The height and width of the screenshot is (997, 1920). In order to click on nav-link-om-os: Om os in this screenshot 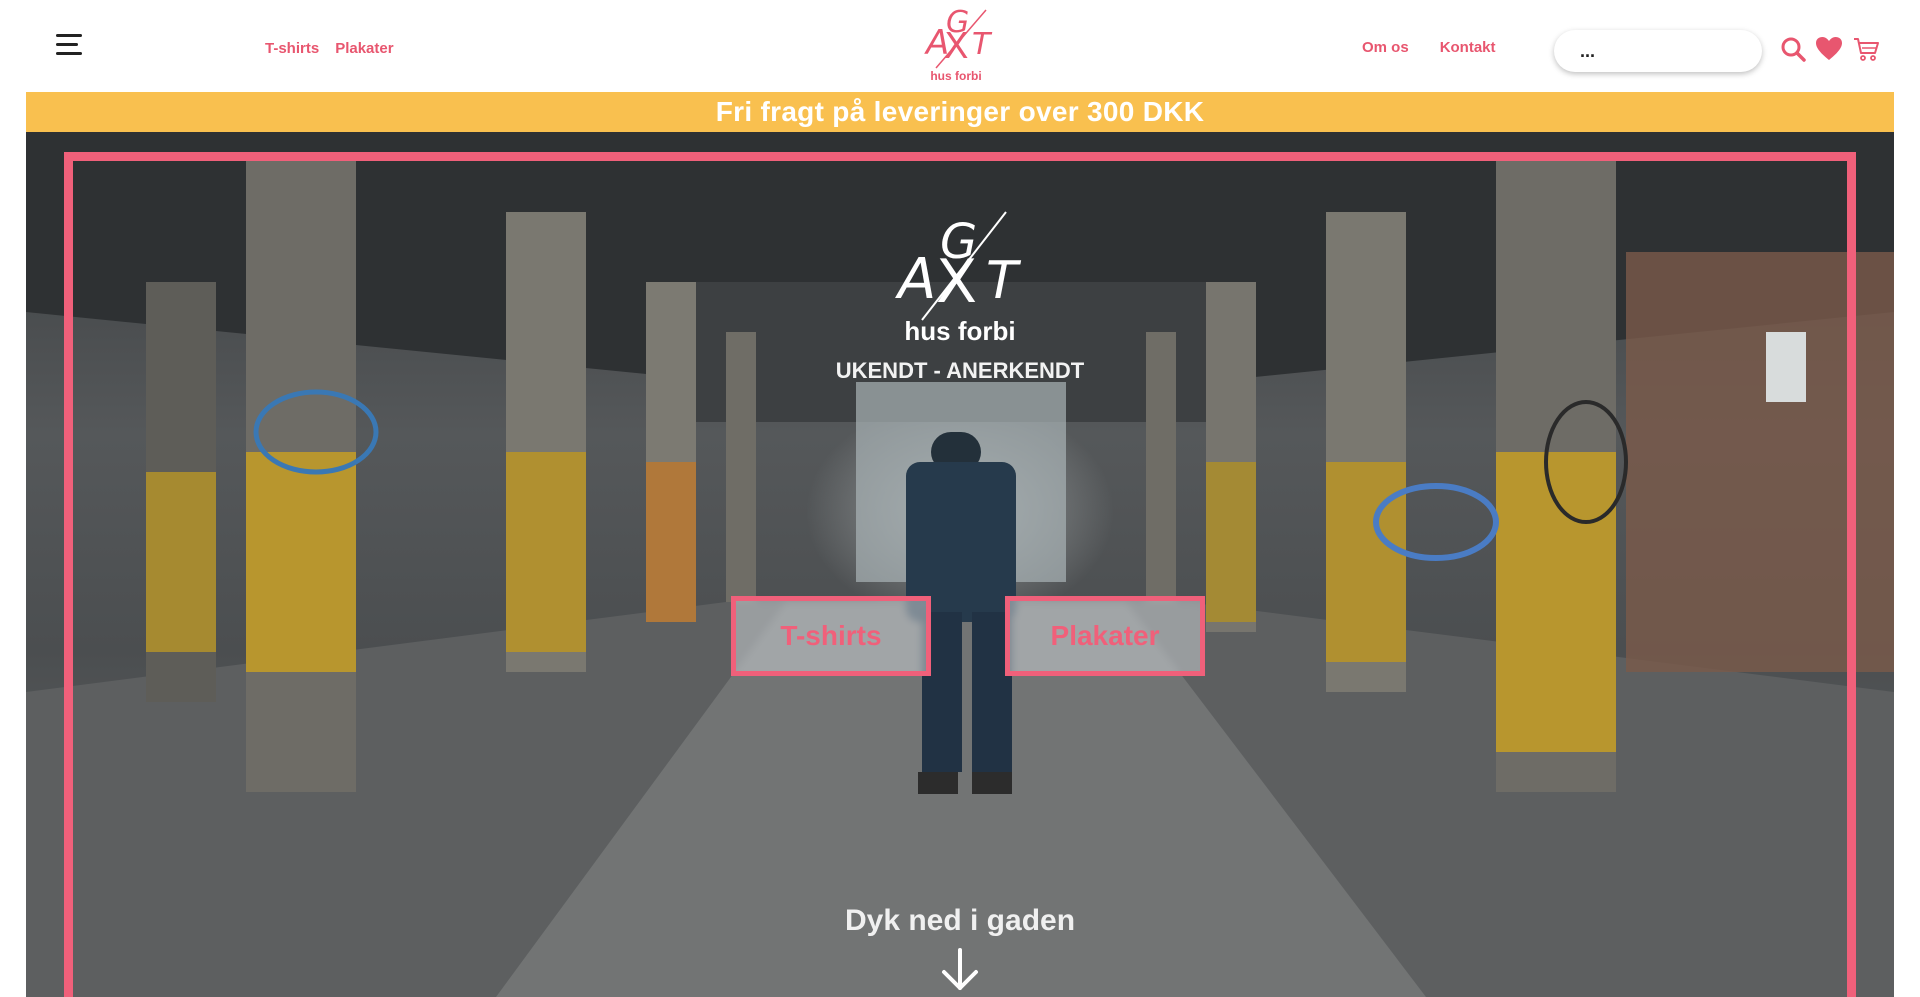, I will do `click(1385, 47)`.